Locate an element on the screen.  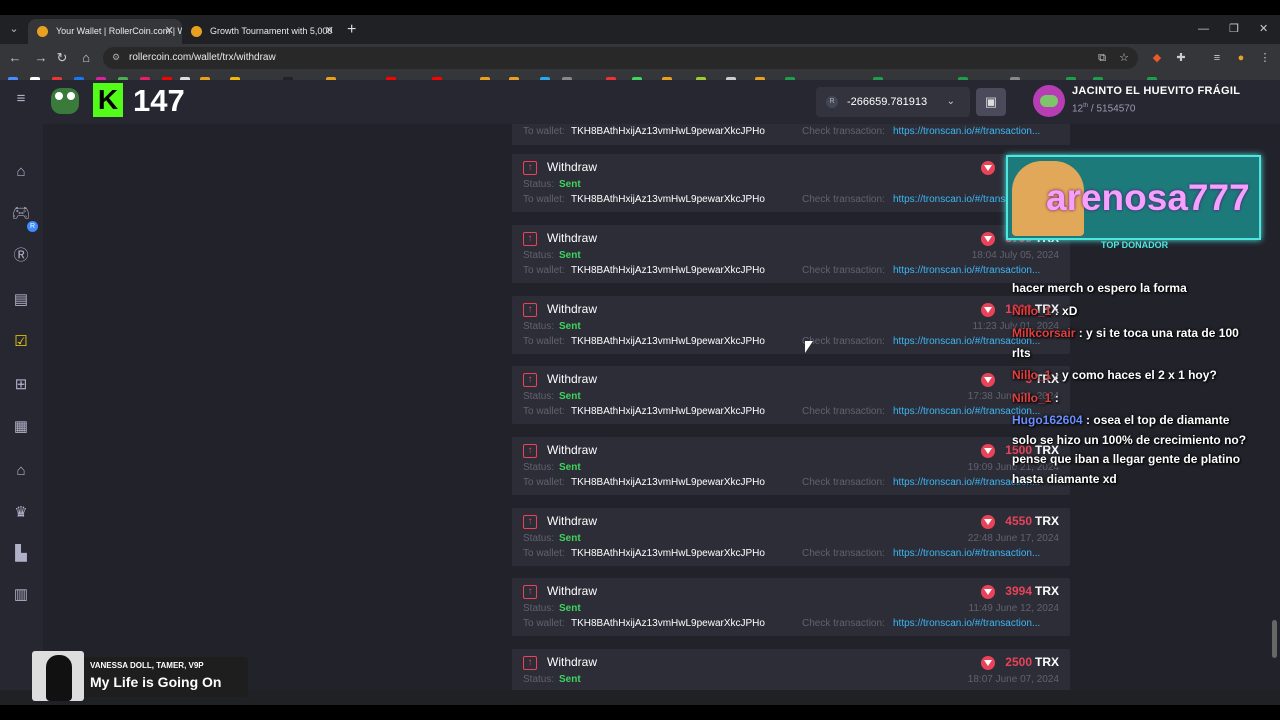
cart-icon: ⊞ is located at coordinates (21, 385).